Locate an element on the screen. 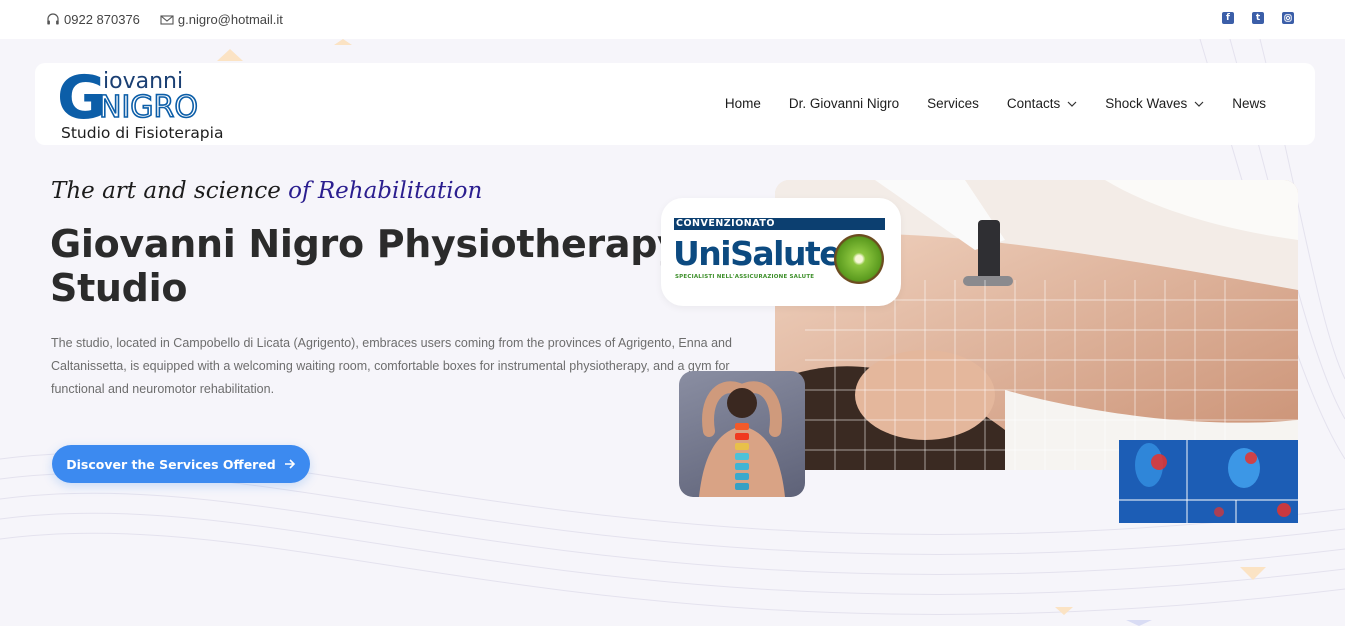 The image size is (1345, 626). badge-brand: UniSalute is located at coordinates (757, 253).